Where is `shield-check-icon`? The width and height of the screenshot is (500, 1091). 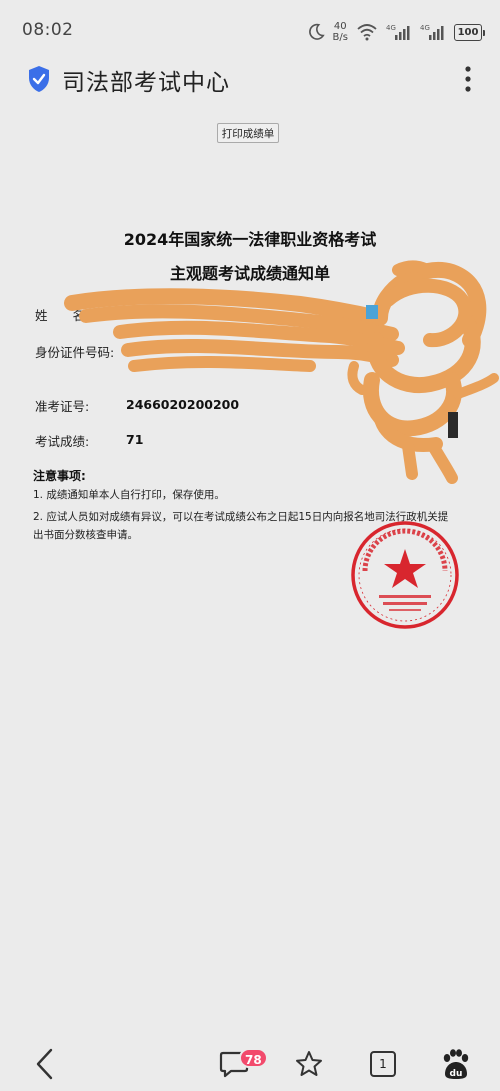 shield-check-icon is located at coordinates (39, 79).